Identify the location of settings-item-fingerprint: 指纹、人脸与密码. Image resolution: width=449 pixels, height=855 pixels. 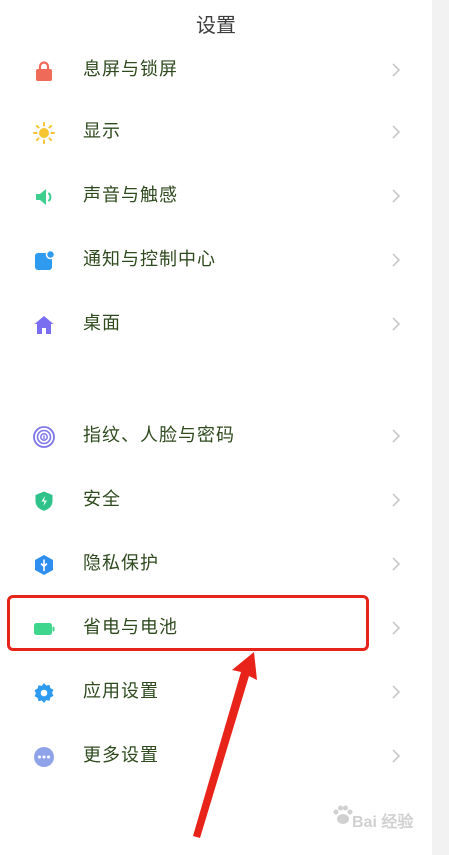
(216, 436).